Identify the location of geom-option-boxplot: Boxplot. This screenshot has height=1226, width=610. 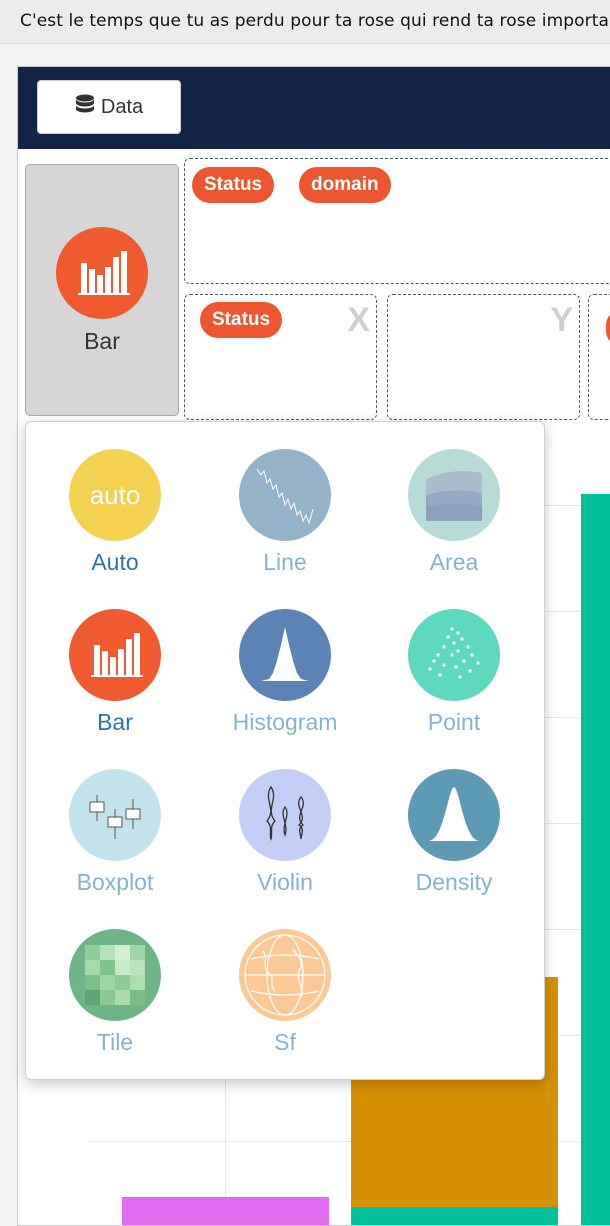
(115, 839).